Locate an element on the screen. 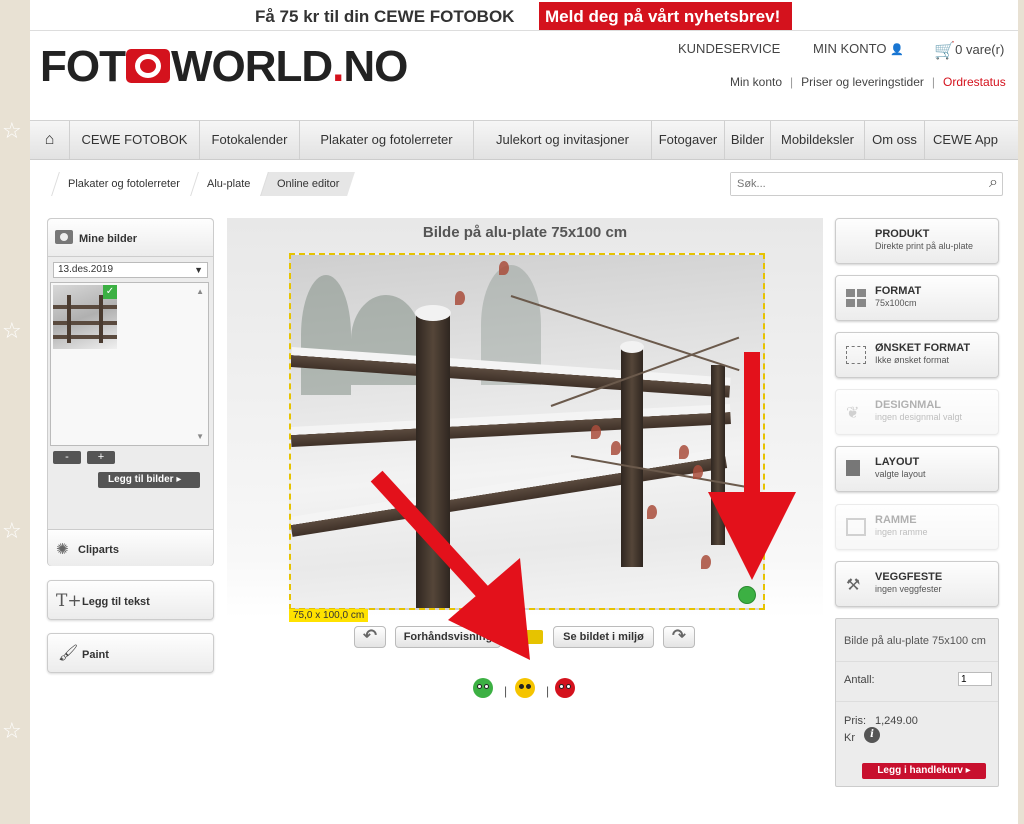 This screenshot has width=1024, height=824. cart-link: 🛒0 vare(r) is located at coordinates (969, 51).